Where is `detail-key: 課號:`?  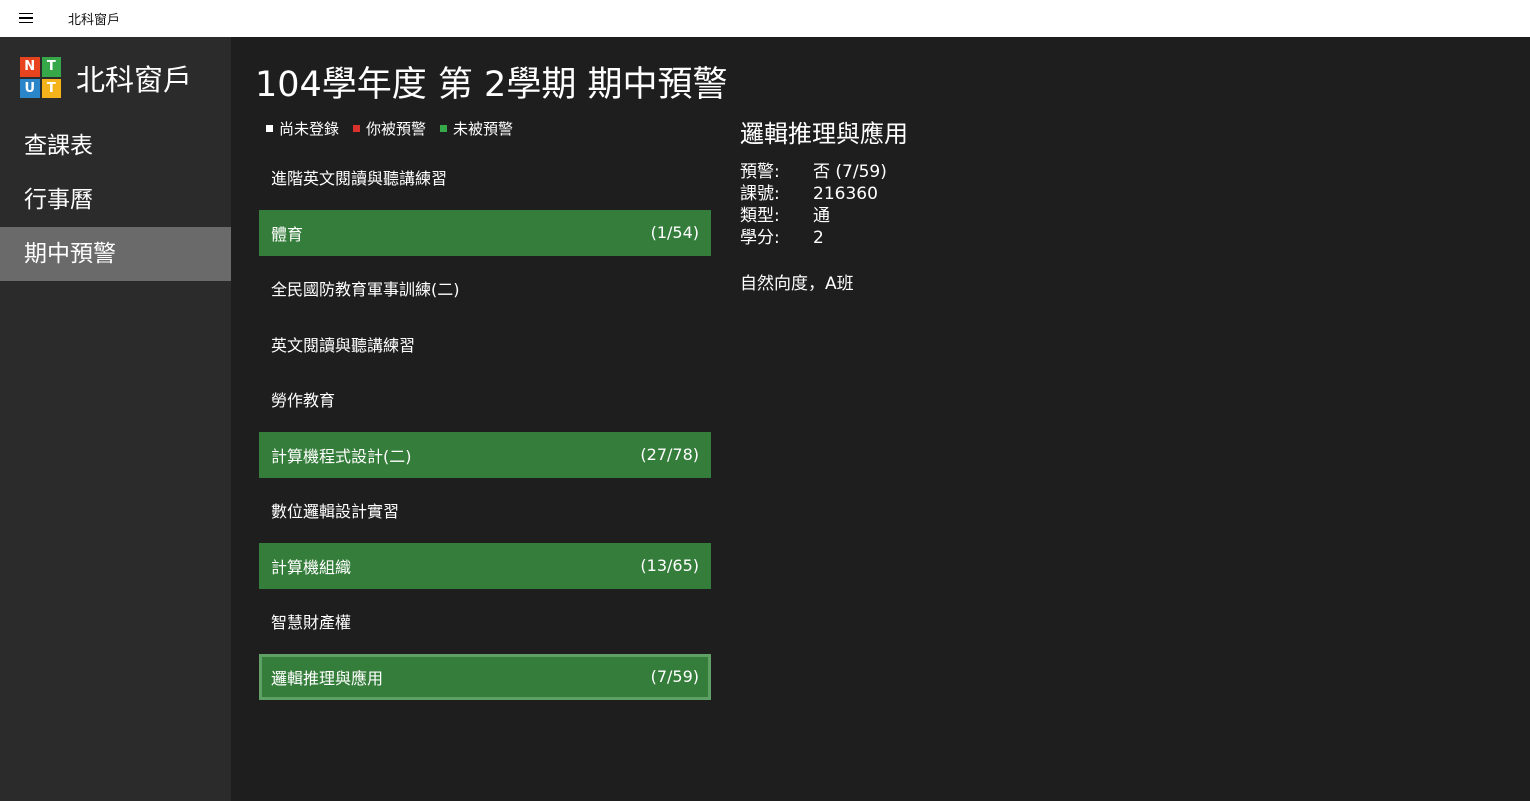
detail-key: 課號: is located at coordinates (760, 194).